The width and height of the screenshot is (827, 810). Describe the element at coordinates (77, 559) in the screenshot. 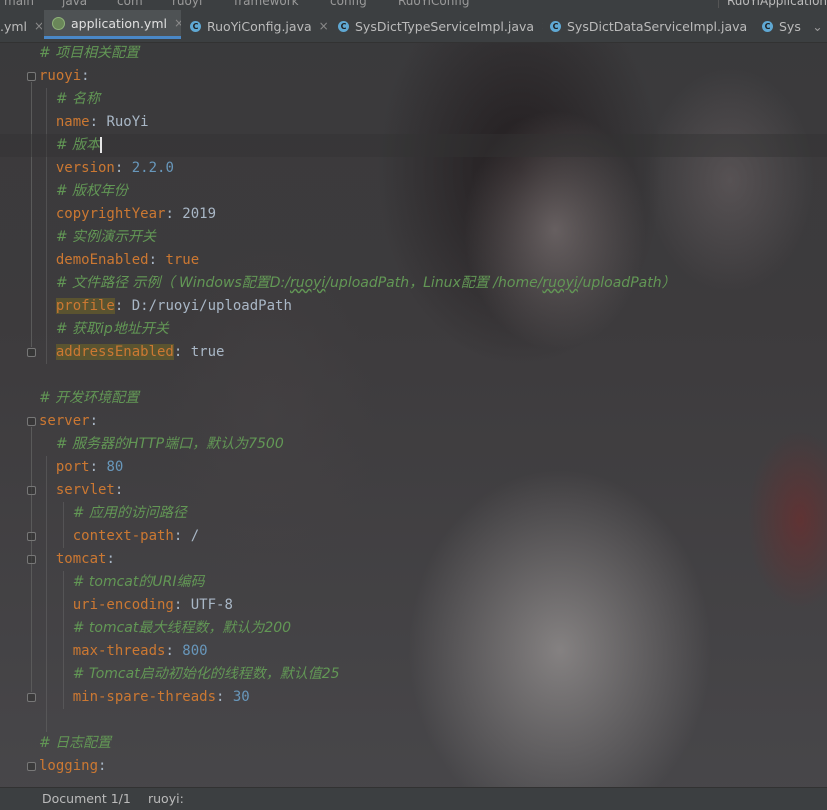

I see `code-line-text: tomcat:` at that location.